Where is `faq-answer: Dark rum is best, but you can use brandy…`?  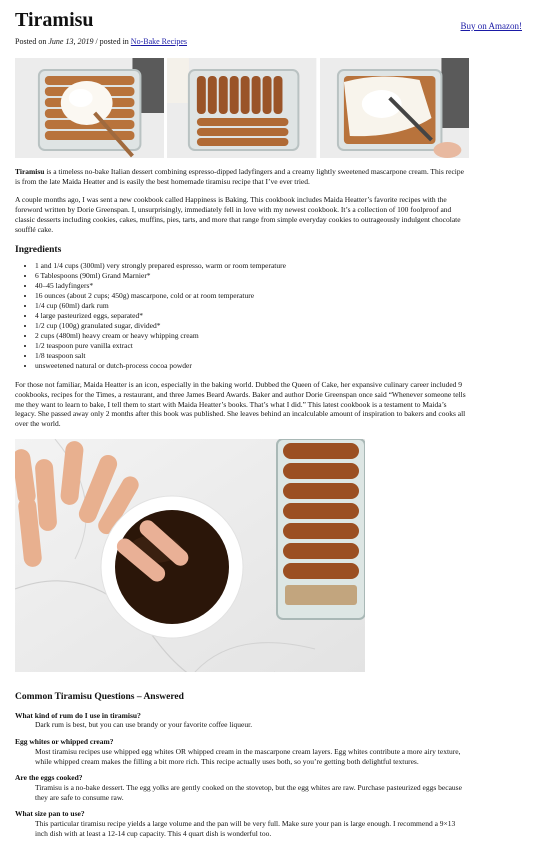 faq-answer: Dark rum is best, but you can use brandy… is located at coordinates (144, 725).